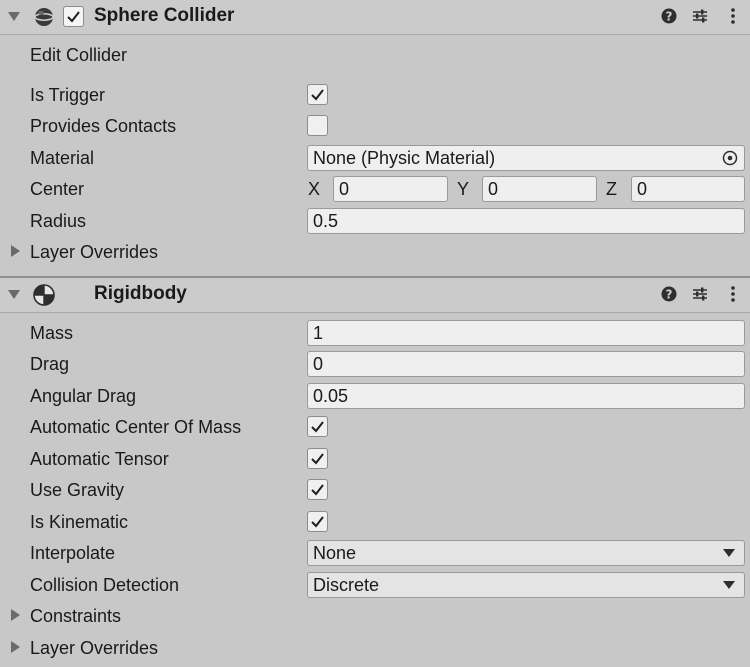 Image resolution: width=750 pixels, height=667 pixels. What do you see at coordinates (526, 396) in the screenshot?
I see `angular-drag-field: 0.05` at bounding box center [526, 396].